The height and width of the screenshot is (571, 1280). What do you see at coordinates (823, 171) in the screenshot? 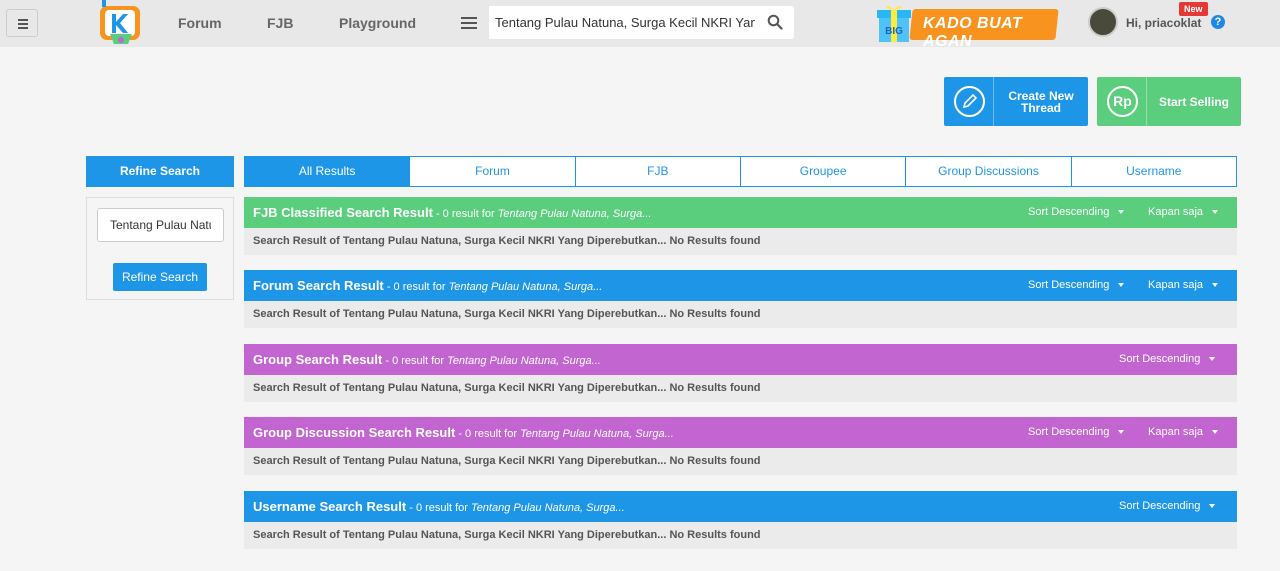
I see `tab-groupee: Groupee` at bounding box center [823, 171].